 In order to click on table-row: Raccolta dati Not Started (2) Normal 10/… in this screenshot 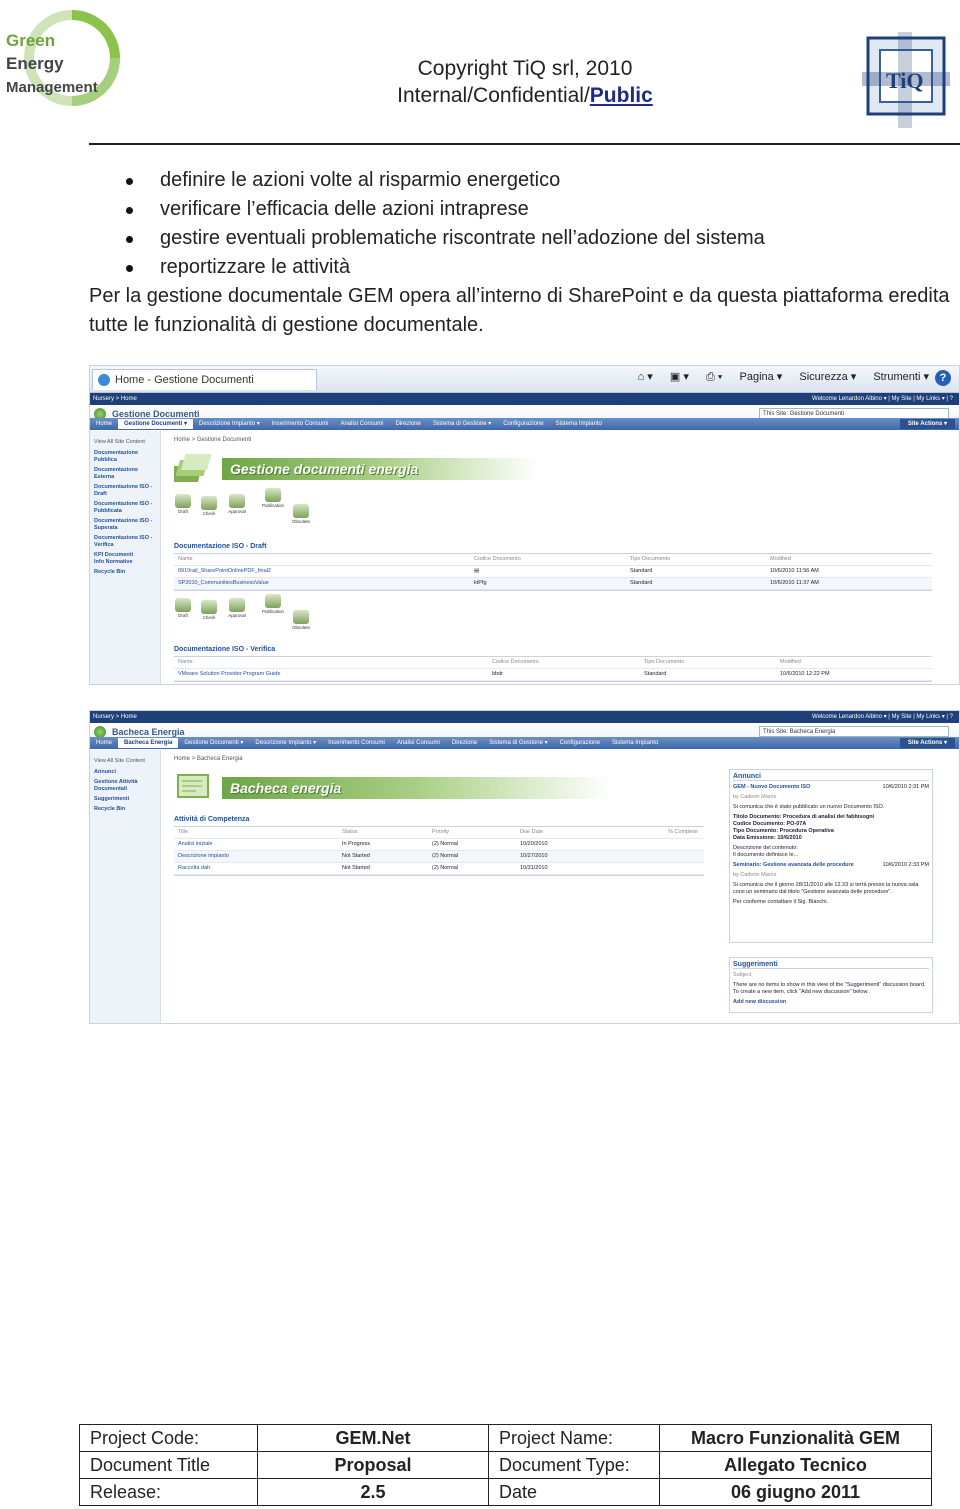, I will do `click(439, 869)`.